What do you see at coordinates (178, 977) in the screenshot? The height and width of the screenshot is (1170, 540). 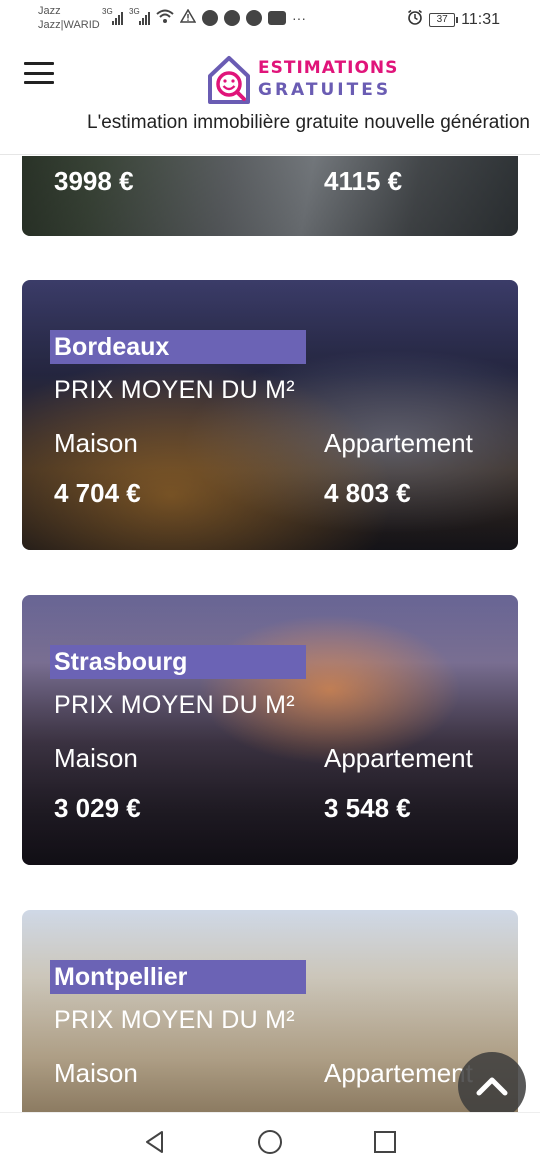 I see `city-name: Montpellier` at bounding box center [178, 977].